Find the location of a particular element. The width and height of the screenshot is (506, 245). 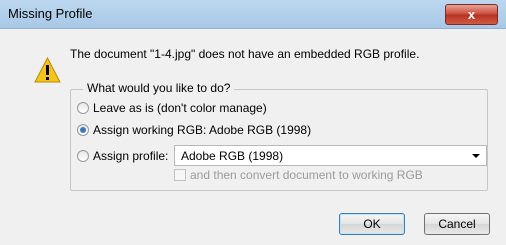

radio-assign-working-rgb is located at coordinates (83, 130).